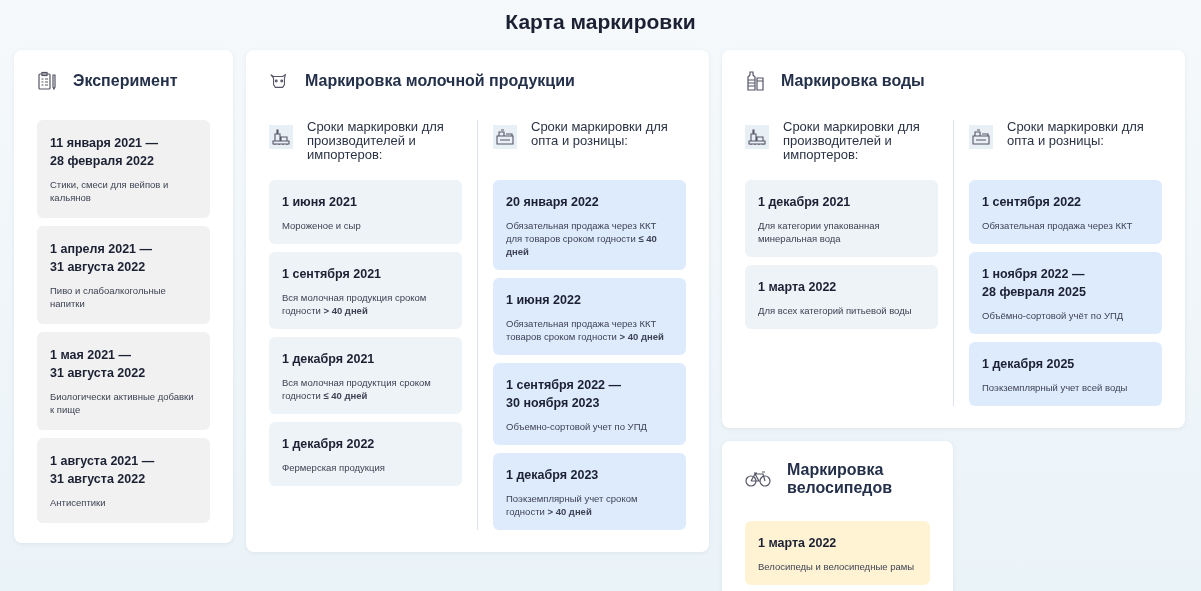 This screenshot has width=1201, height=591. Describe the element at coordinates (78, 502) in the screenshot. I see `description-text: Антисептики` at that location.